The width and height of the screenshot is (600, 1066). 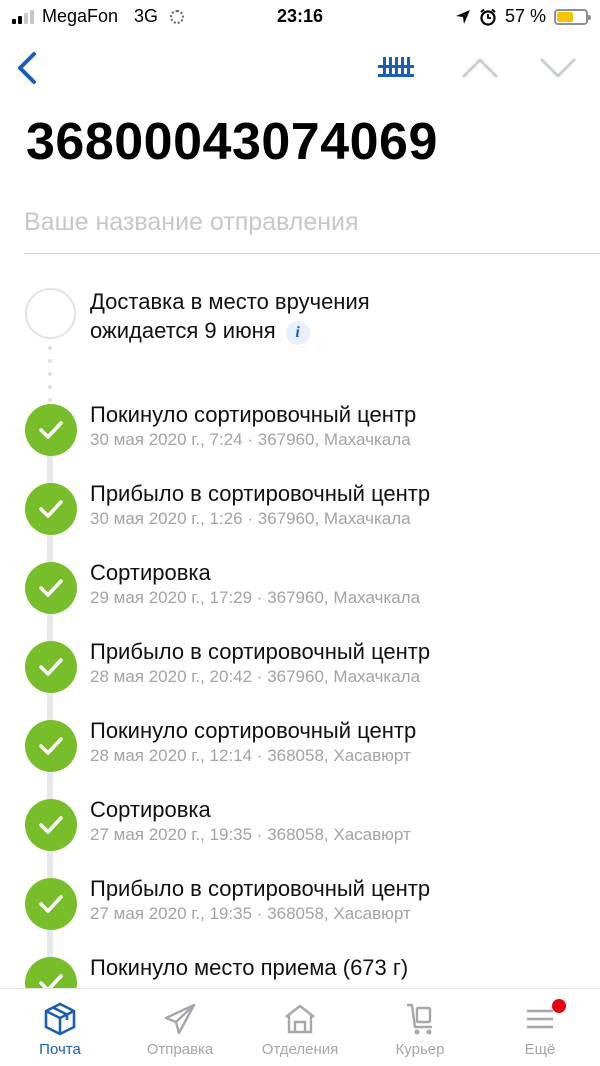 I want to click on chevron-down-icon, so click(x=558, y=68).